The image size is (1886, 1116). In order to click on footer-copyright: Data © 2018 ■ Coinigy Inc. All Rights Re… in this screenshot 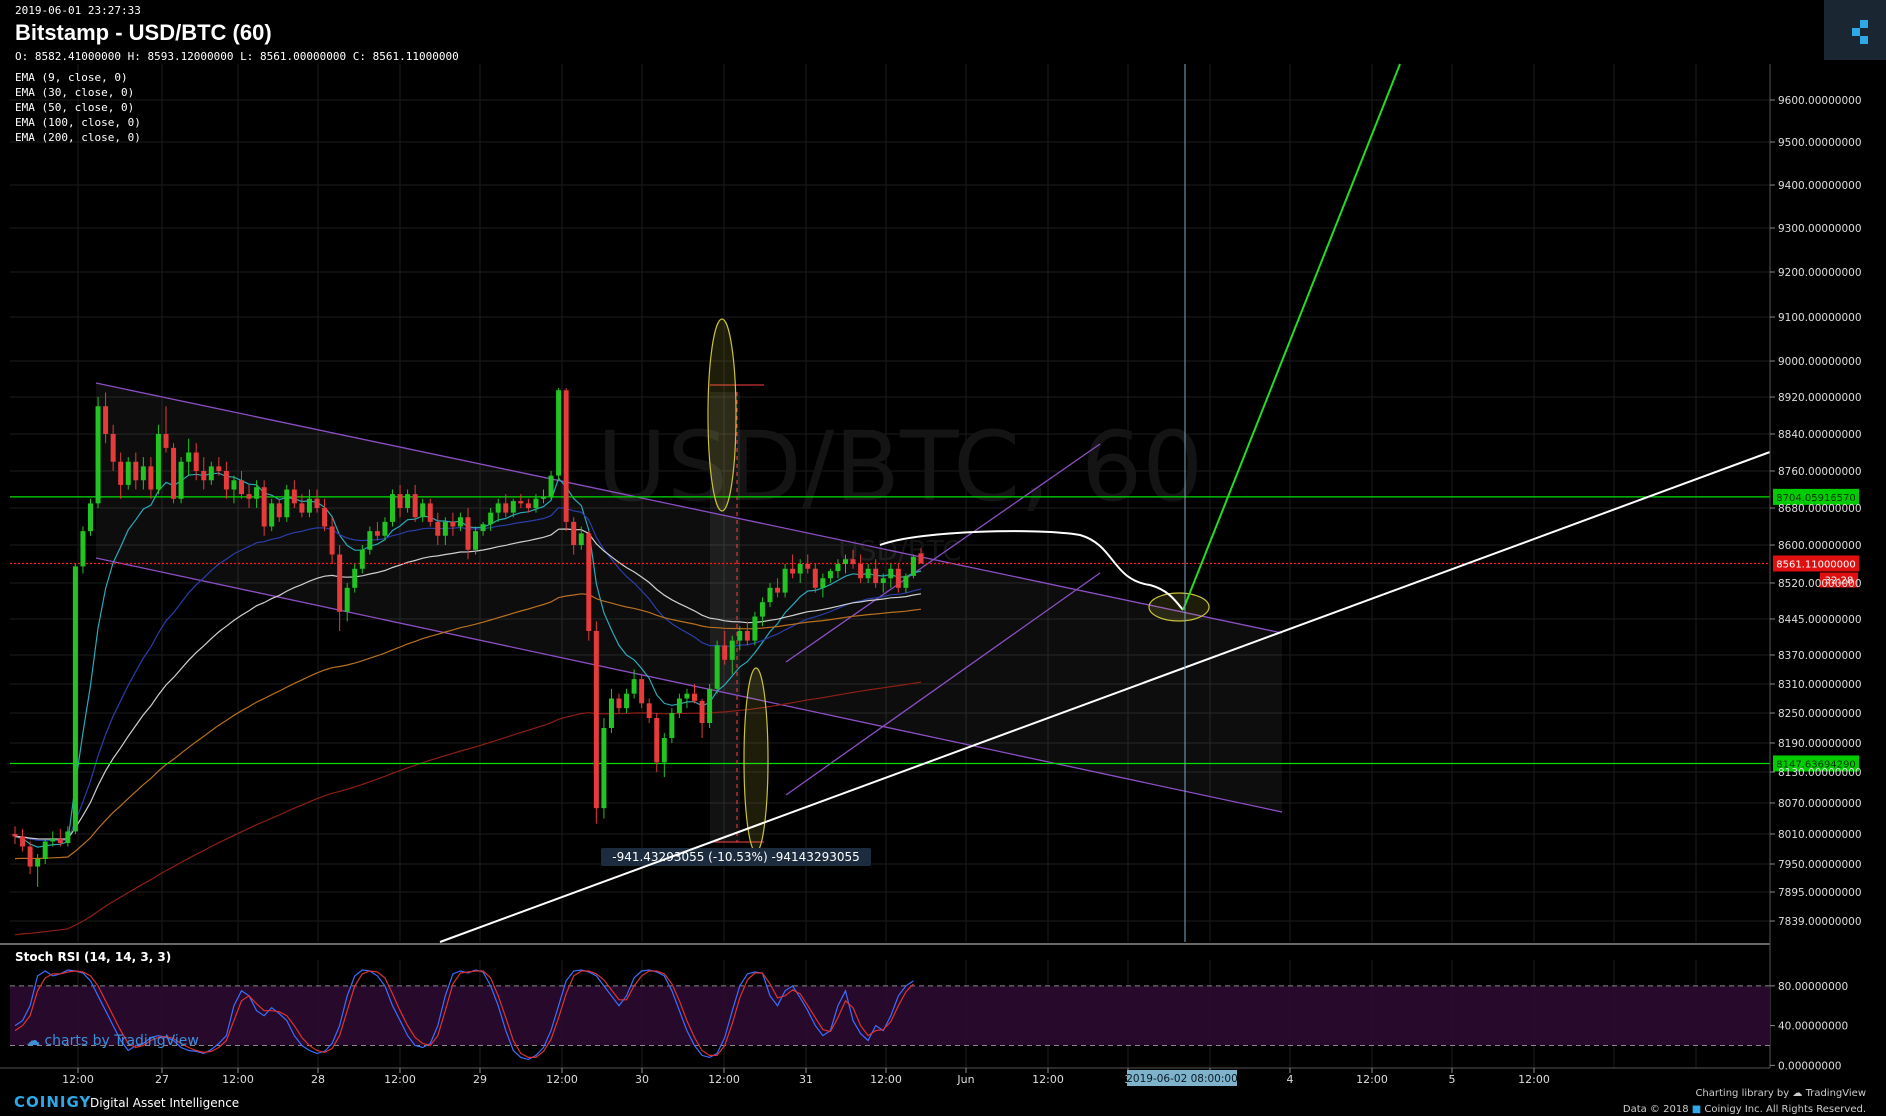, I will do `click(1744, 1109)`.